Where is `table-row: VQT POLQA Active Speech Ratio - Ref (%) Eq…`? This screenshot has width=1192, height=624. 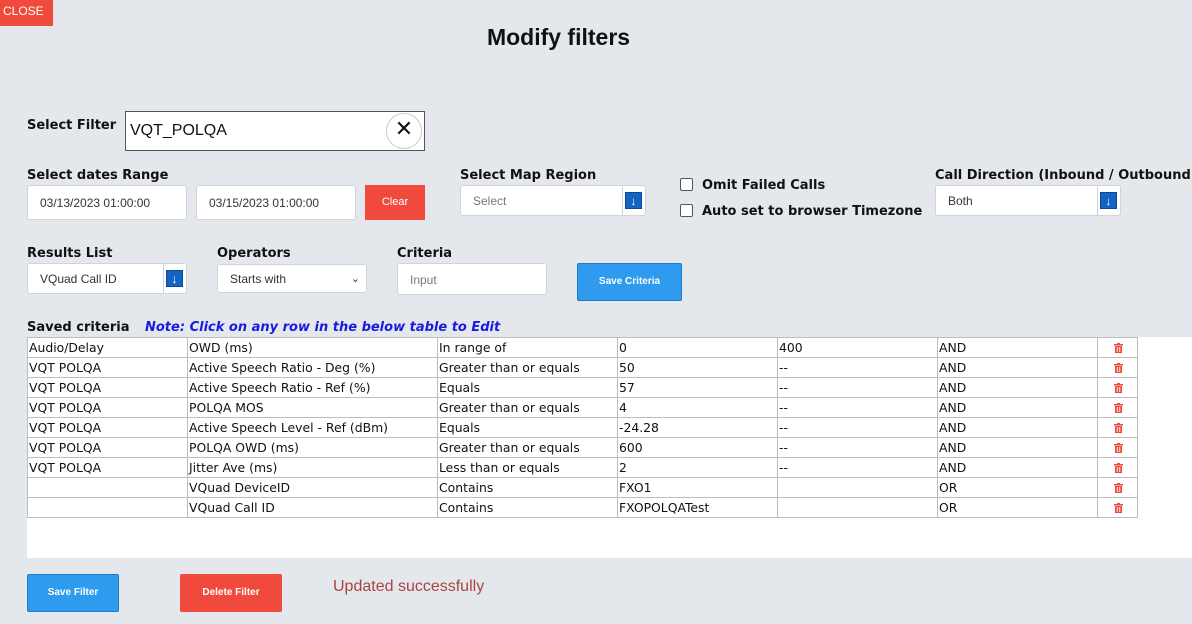 table-row: VQT POLQA Active Speech Ratio - Ref (%) Eq… is located at coordinates (582, 387).